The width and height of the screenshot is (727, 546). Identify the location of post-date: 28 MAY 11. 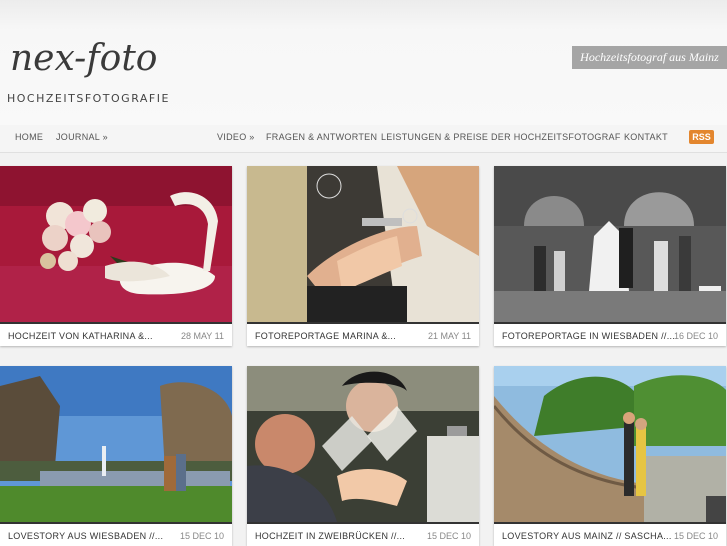
(202, 336).